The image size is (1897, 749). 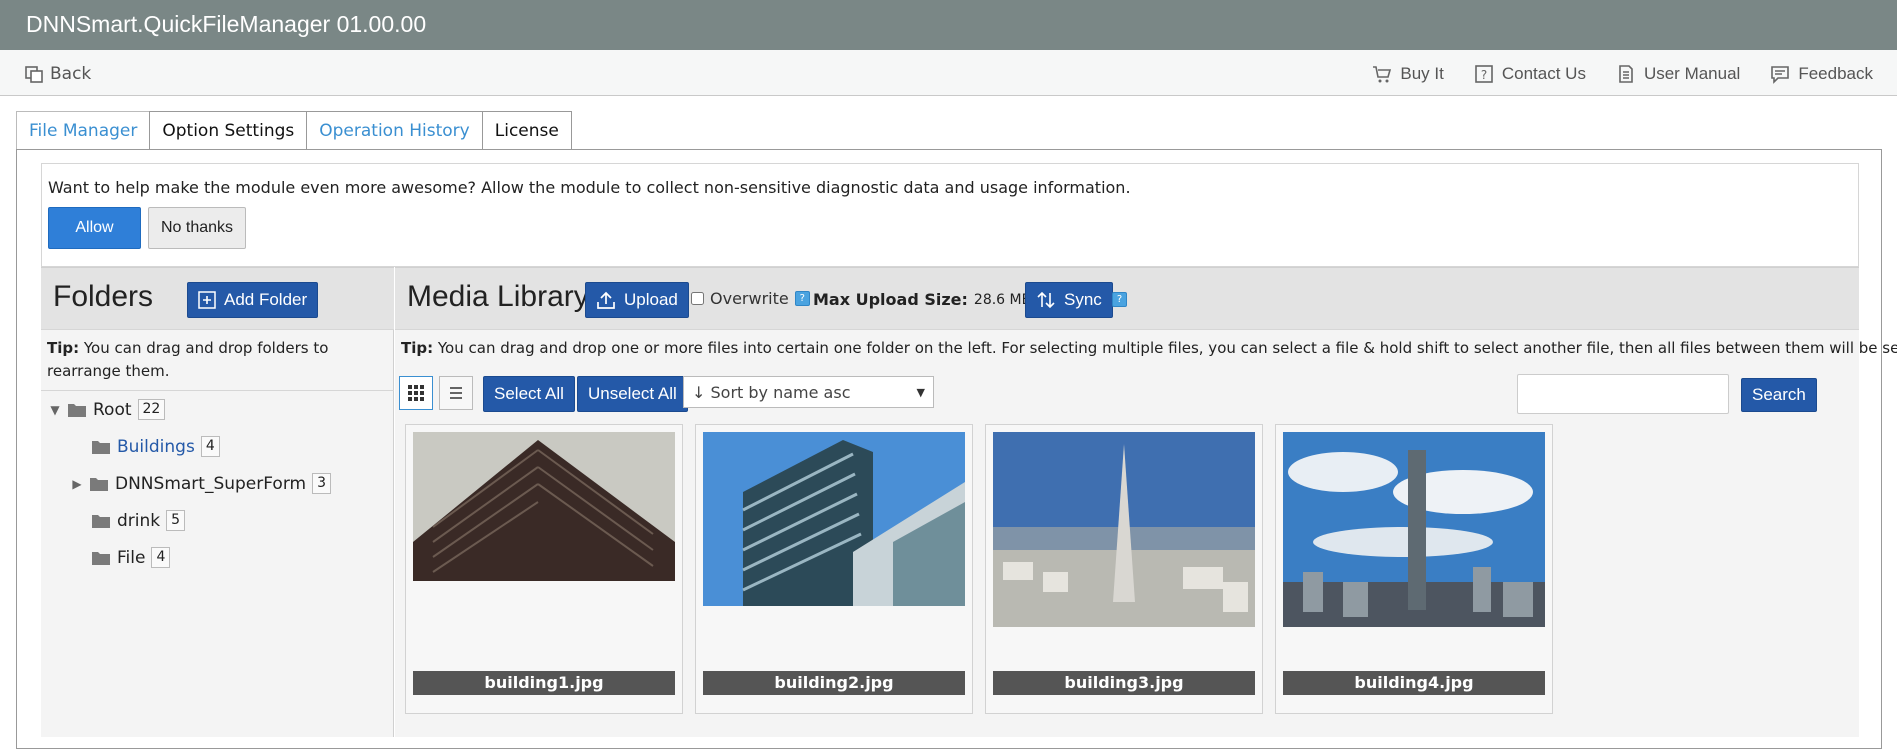 I want to click on file-card: building3.jpg, so click(x=1124, y=569).